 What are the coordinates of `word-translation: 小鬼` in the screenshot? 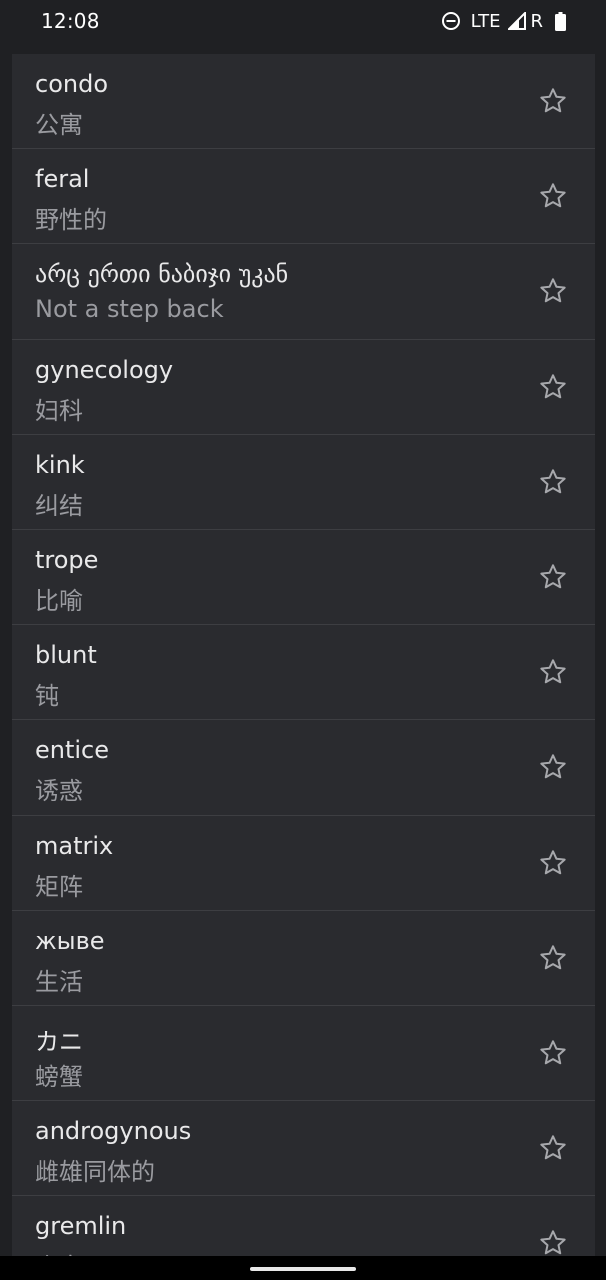 It's located at (59, 1251).